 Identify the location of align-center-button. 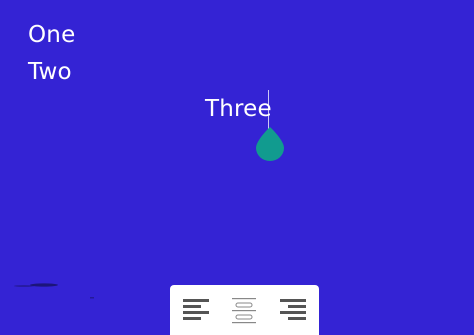
(244, 310).